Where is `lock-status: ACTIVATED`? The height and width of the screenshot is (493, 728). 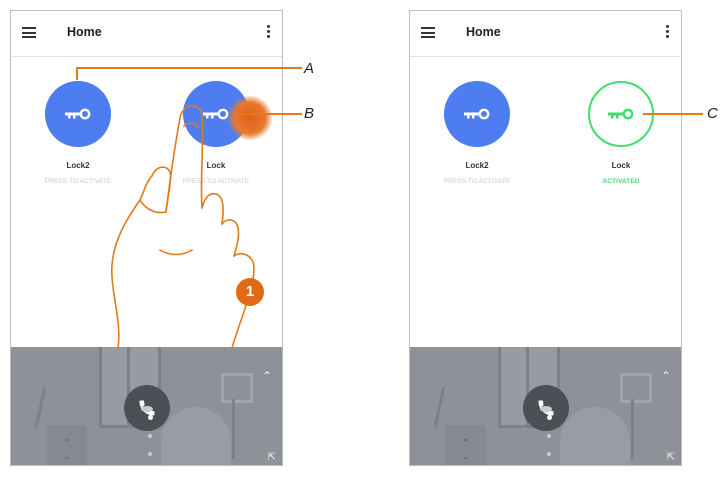 lock-status: ACTIVATED is located at coordinates (621, 181).